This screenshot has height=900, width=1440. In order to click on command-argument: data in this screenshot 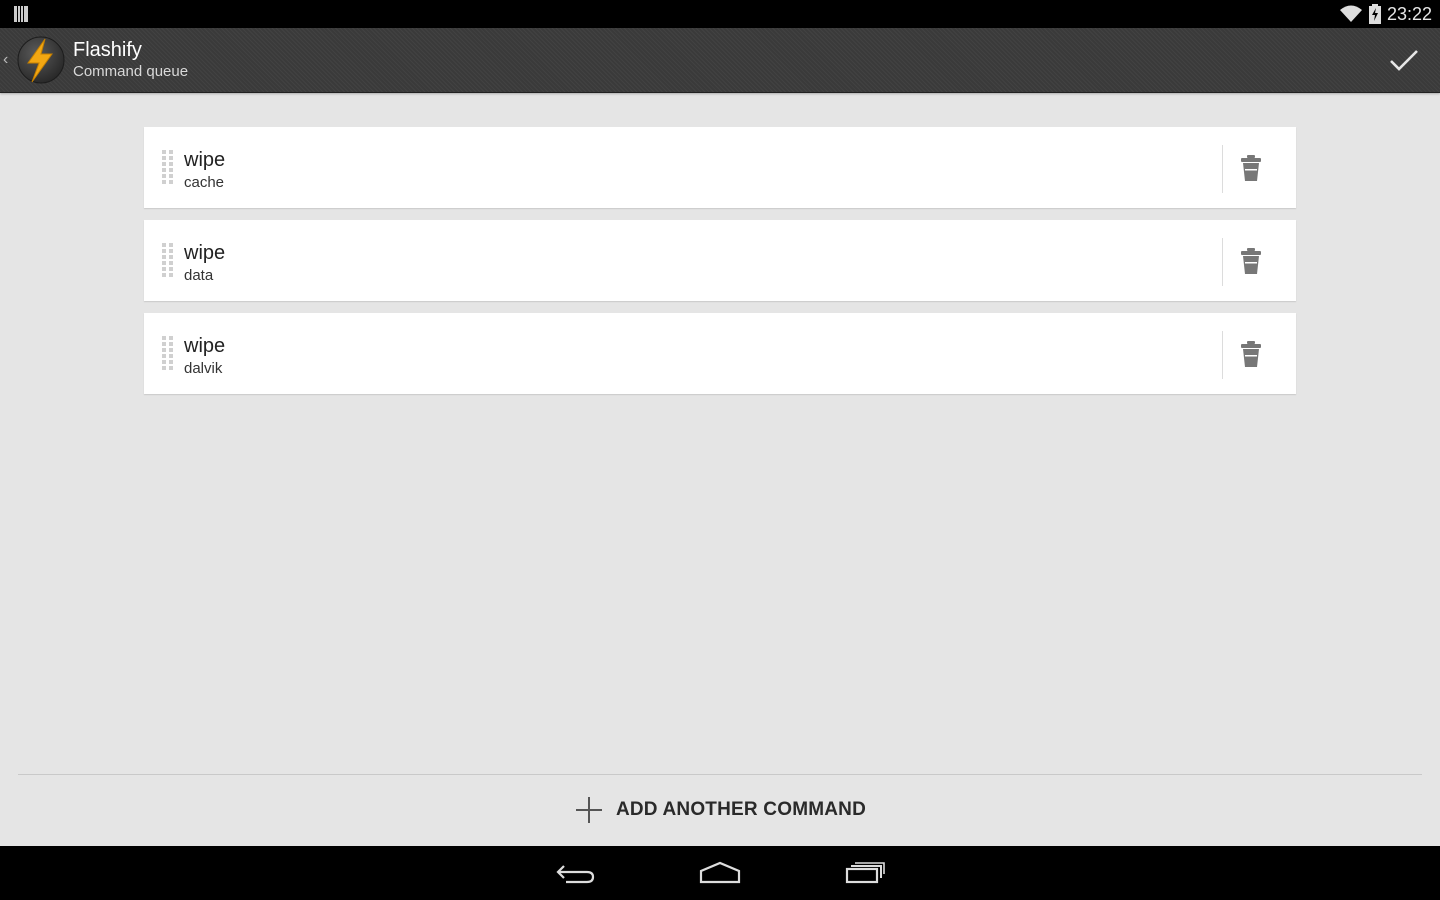, I will do `click(199, 275)`.